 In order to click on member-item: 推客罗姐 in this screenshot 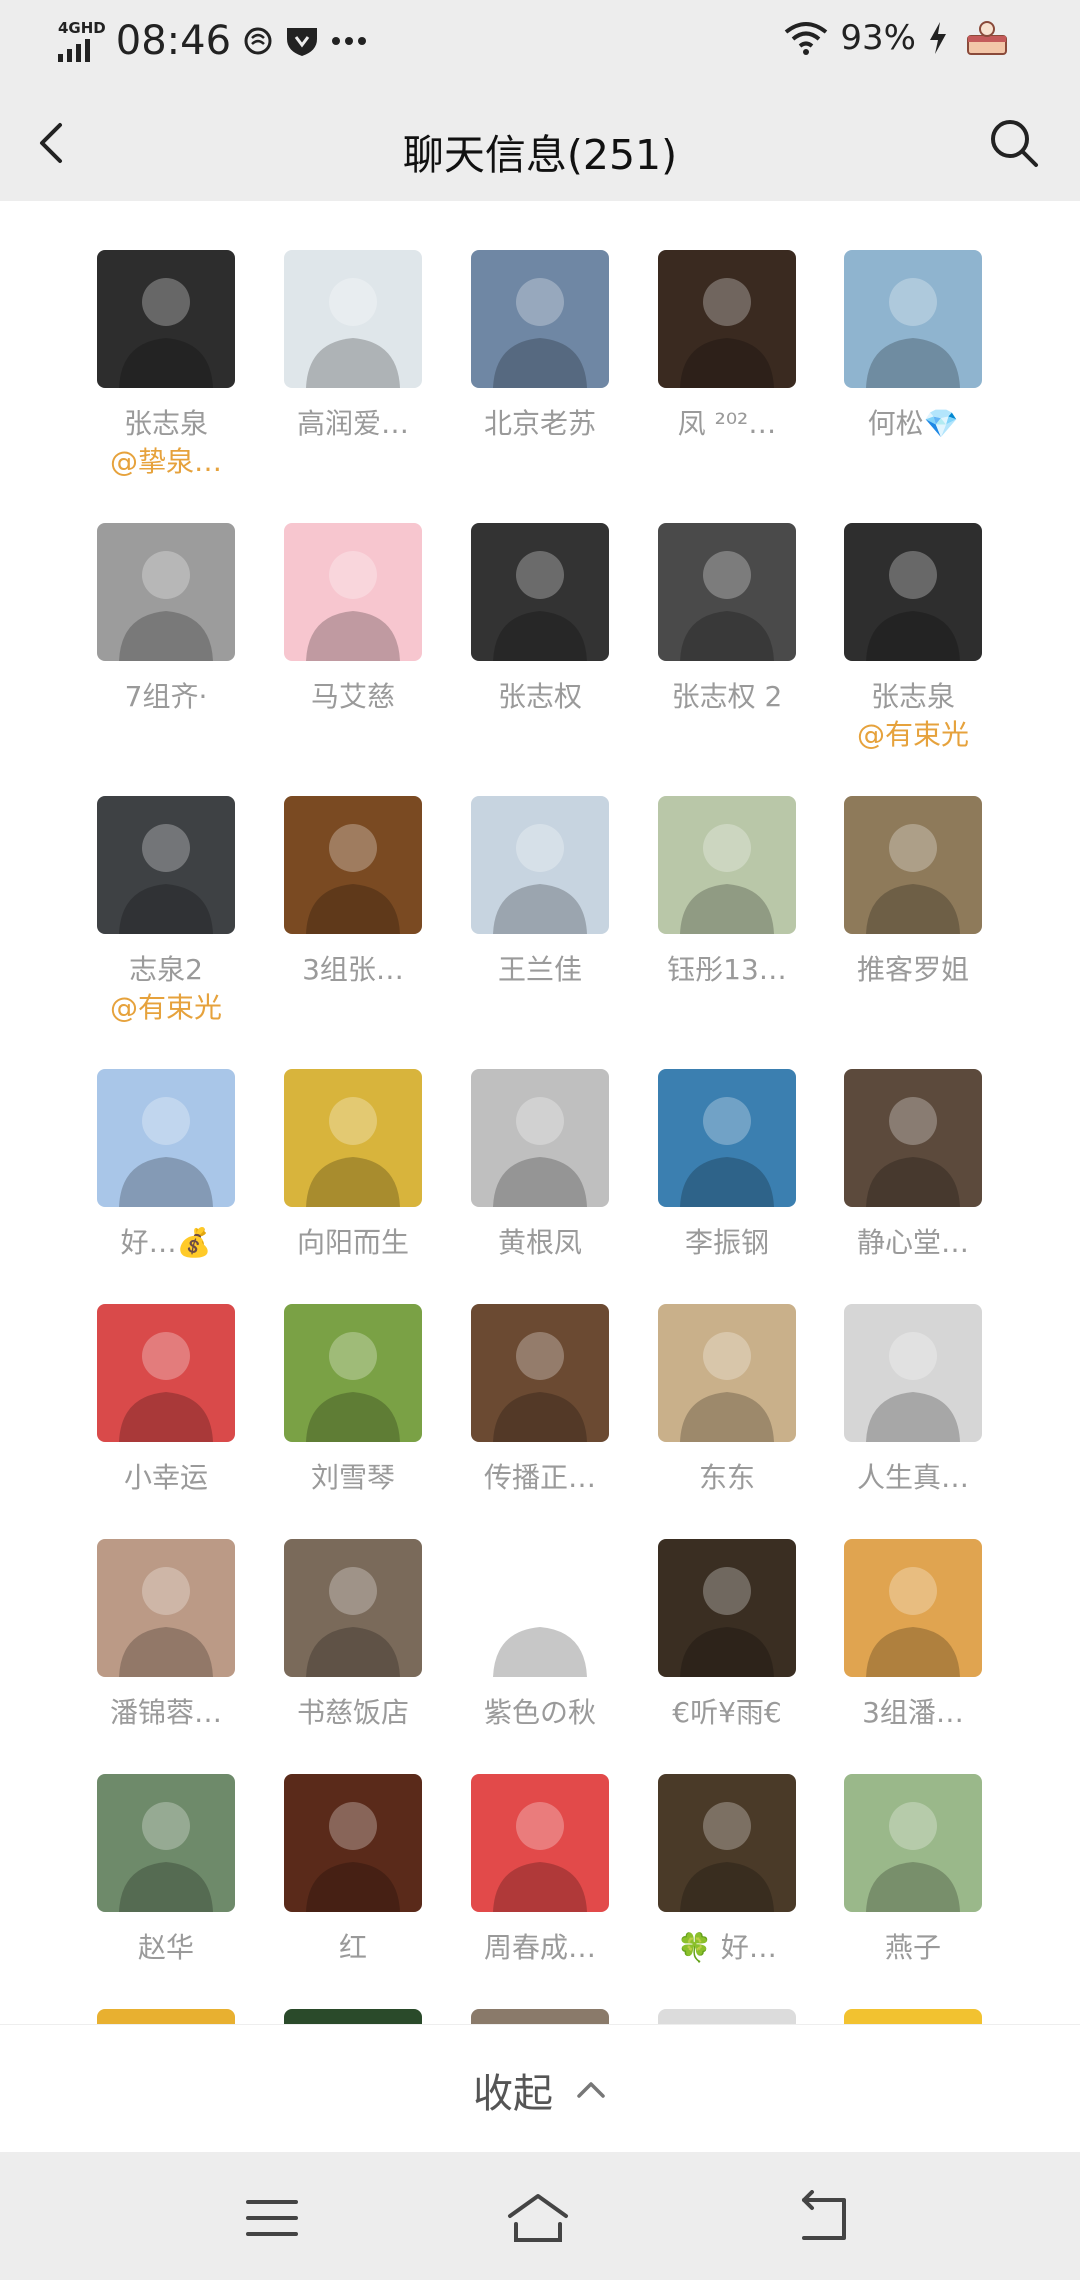, I will do `click(913, 926)`.